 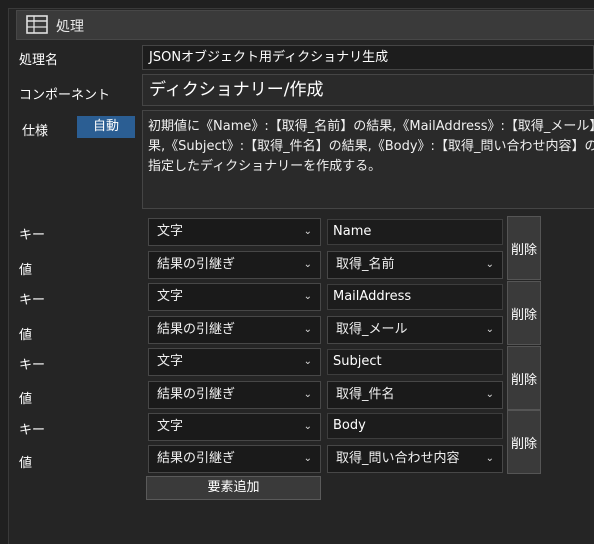 I want to click on key-value-input: Subject, so click(x=415, y=362).